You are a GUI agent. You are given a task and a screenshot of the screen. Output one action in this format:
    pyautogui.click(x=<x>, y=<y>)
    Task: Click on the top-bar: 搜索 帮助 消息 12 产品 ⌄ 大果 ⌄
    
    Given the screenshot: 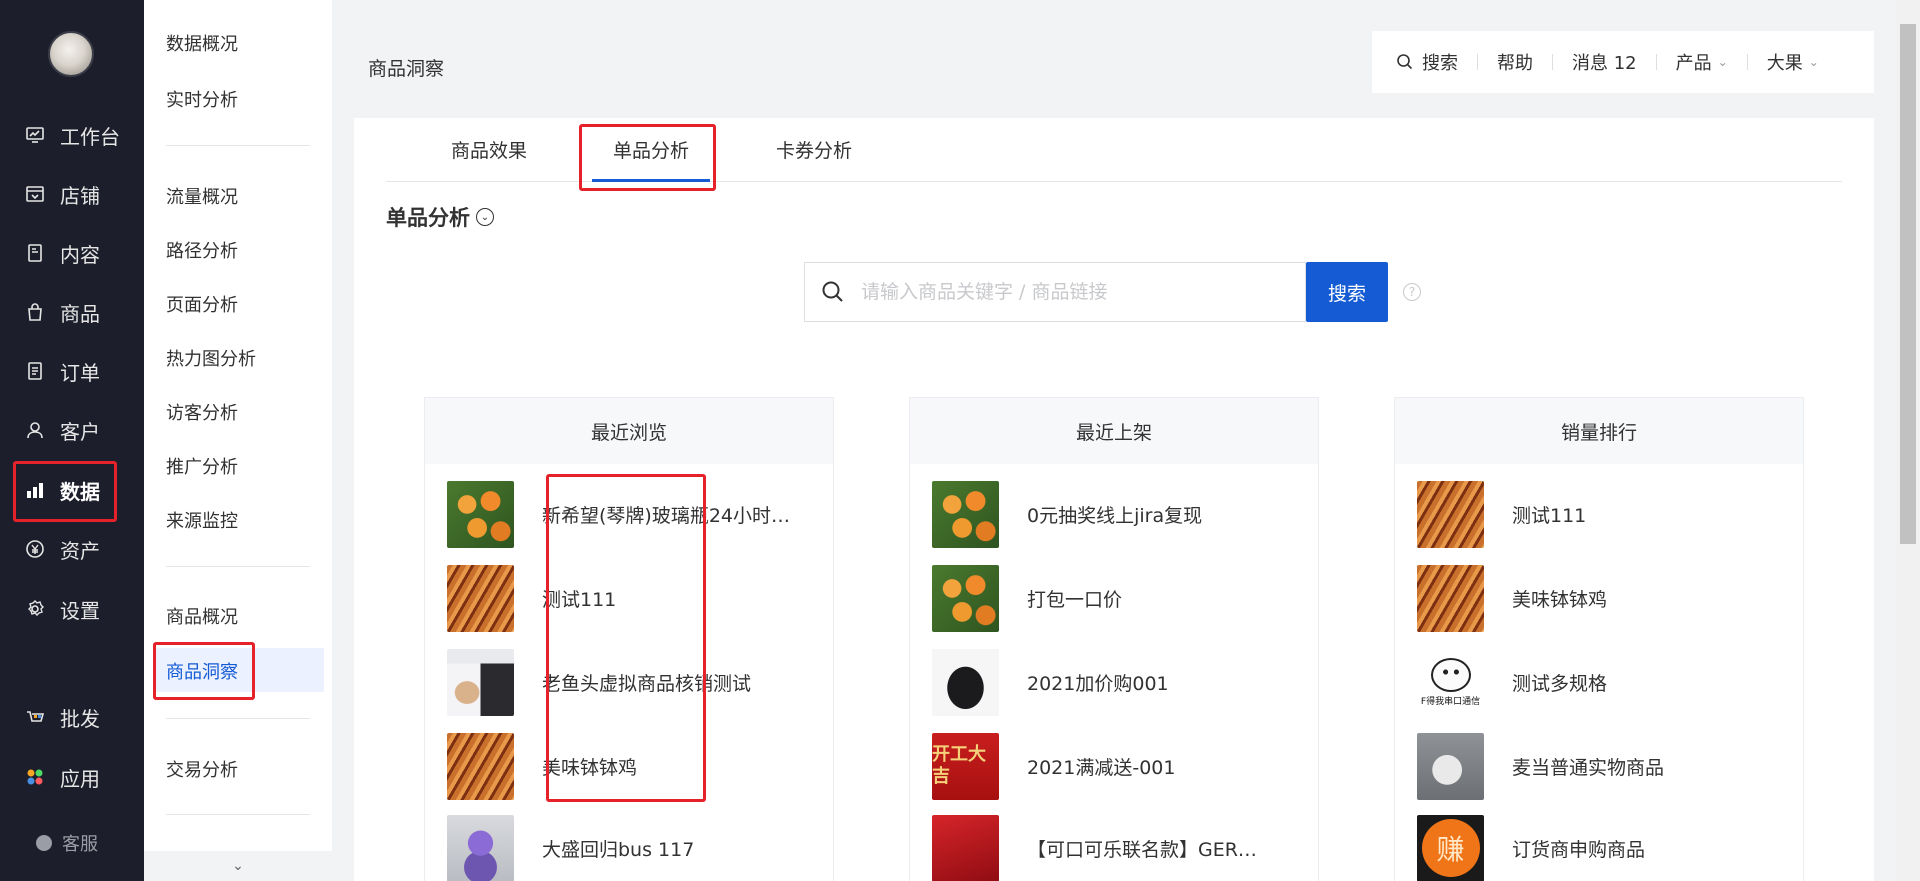 What is the action you would take?
    pyautogui.click(x=1623, y=62)
    